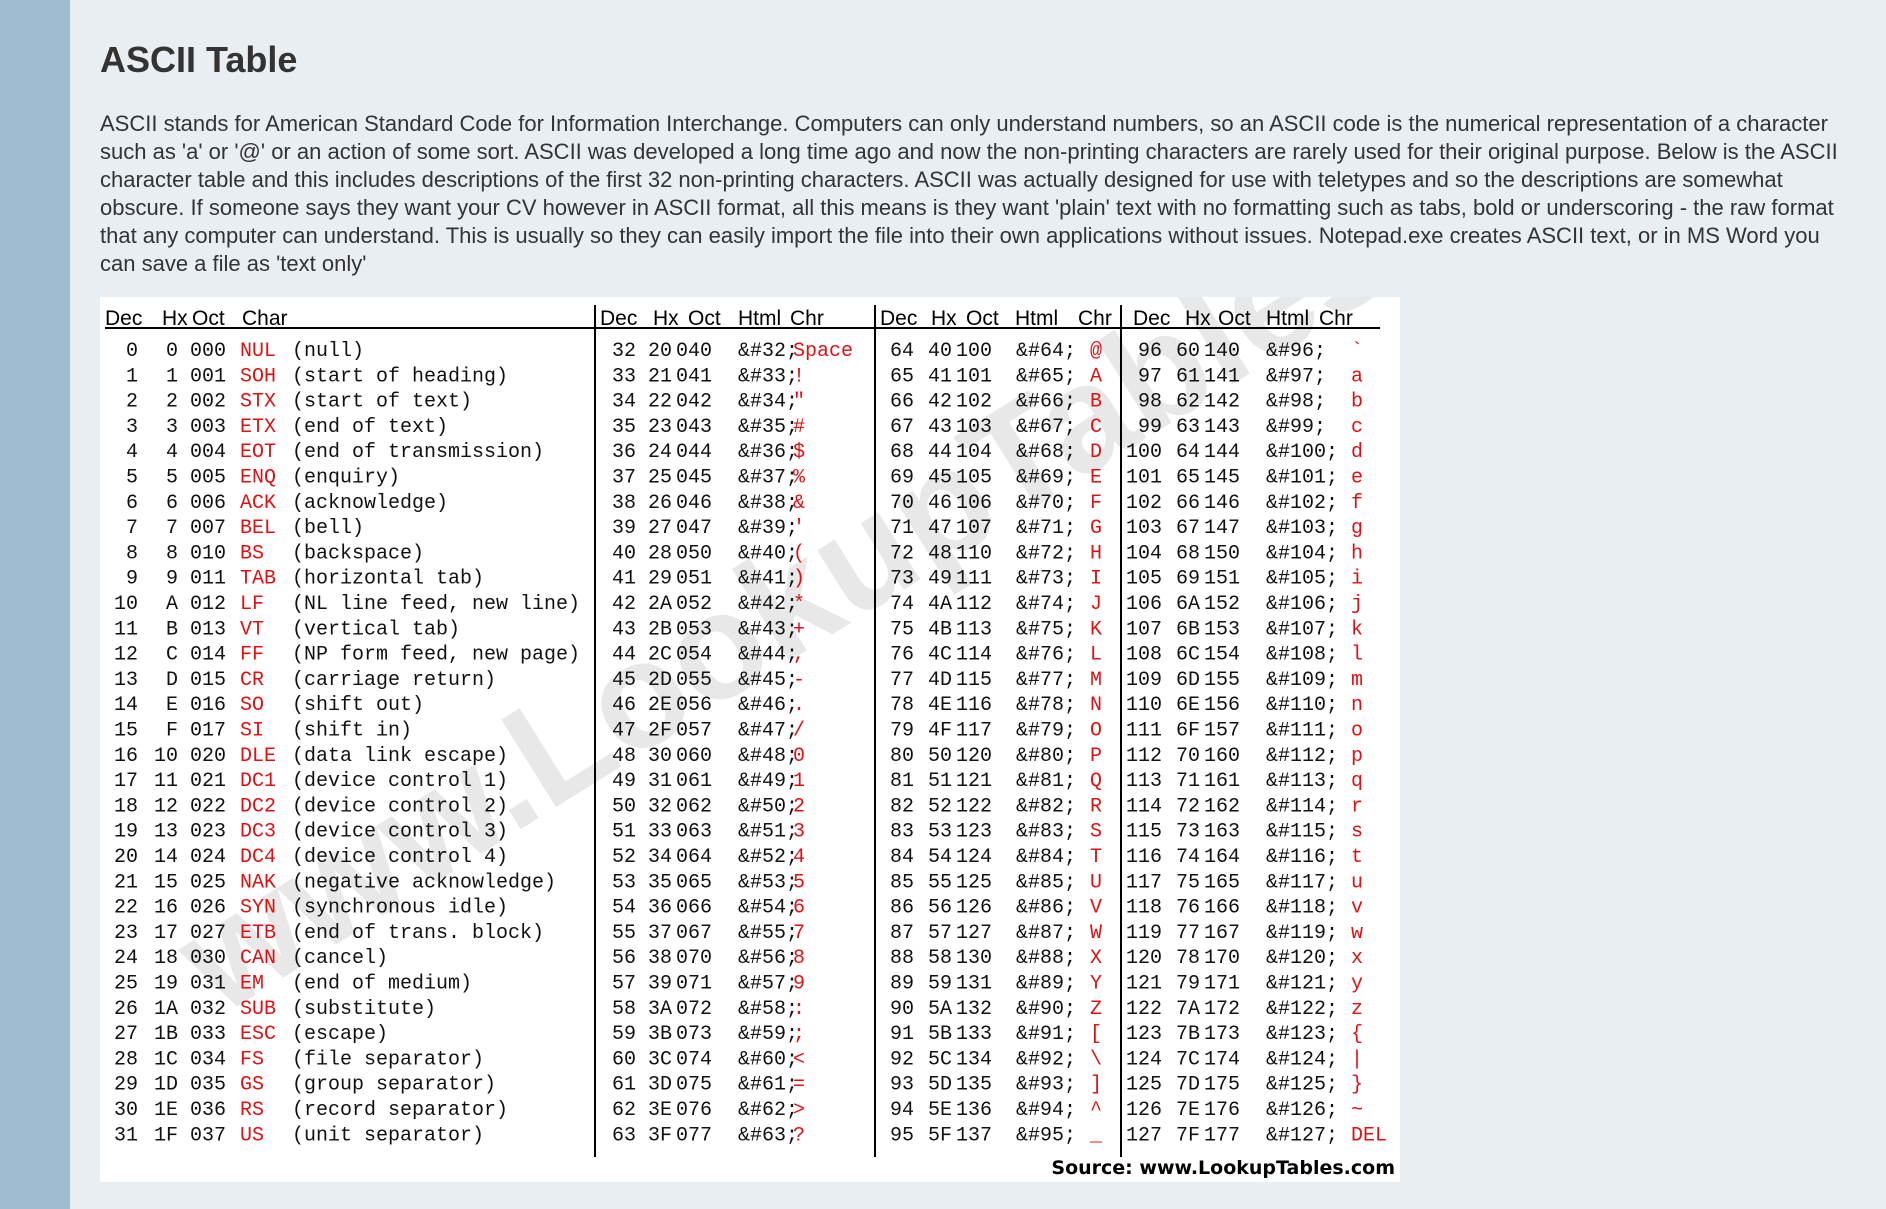 The height and width of the screenshot is (1209, 1886). I want to click on dec-cell: 21, so click(126, 882).